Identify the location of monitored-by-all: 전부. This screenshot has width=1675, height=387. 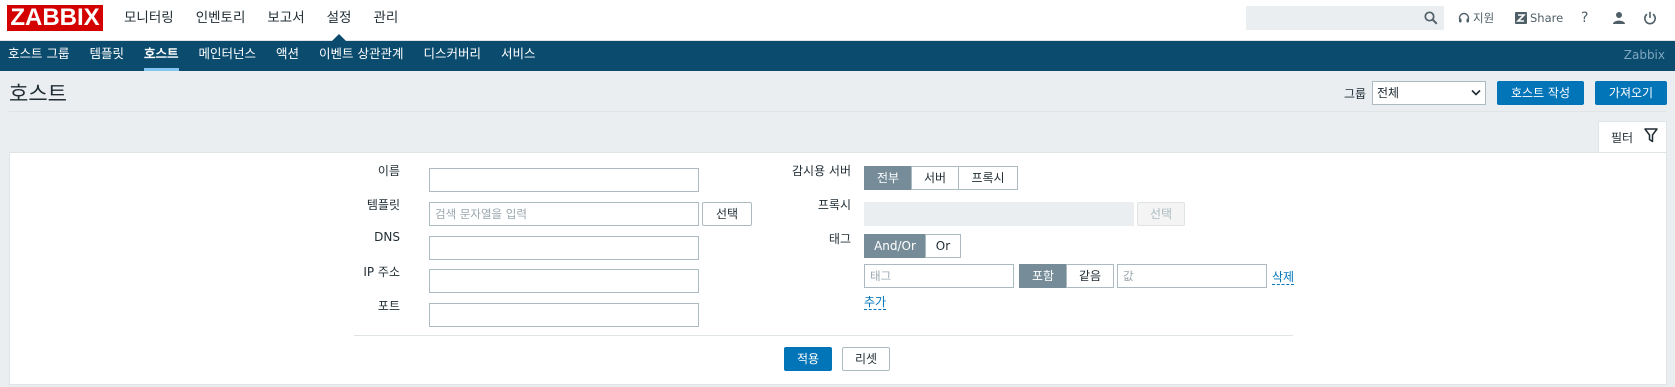
(888, 178).